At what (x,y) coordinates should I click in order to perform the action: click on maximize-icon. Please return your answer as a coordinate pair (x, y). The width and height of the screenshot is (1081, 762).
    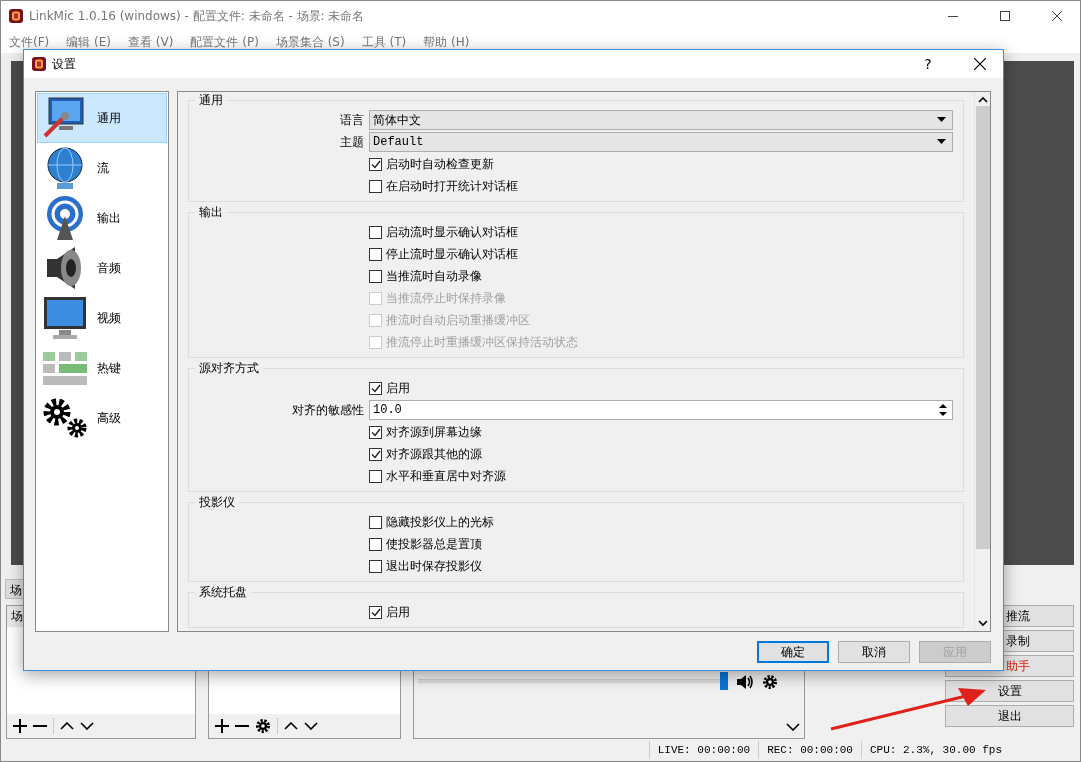
    Looking at the image, I should click on (1005, 16).